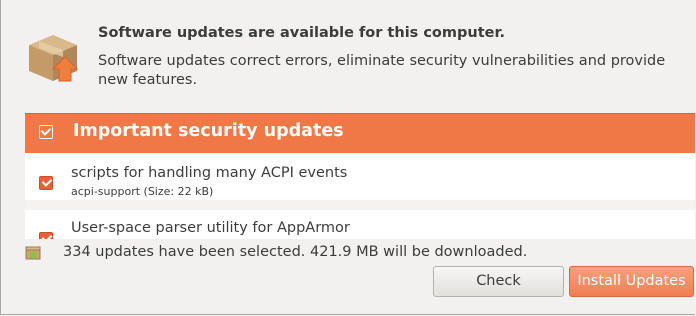 The height and width of the screenshot is (316, 696). Describe the element at coordinates (360, 133) in the screenshot. I see `update-group-row: Important security updates` at that location.